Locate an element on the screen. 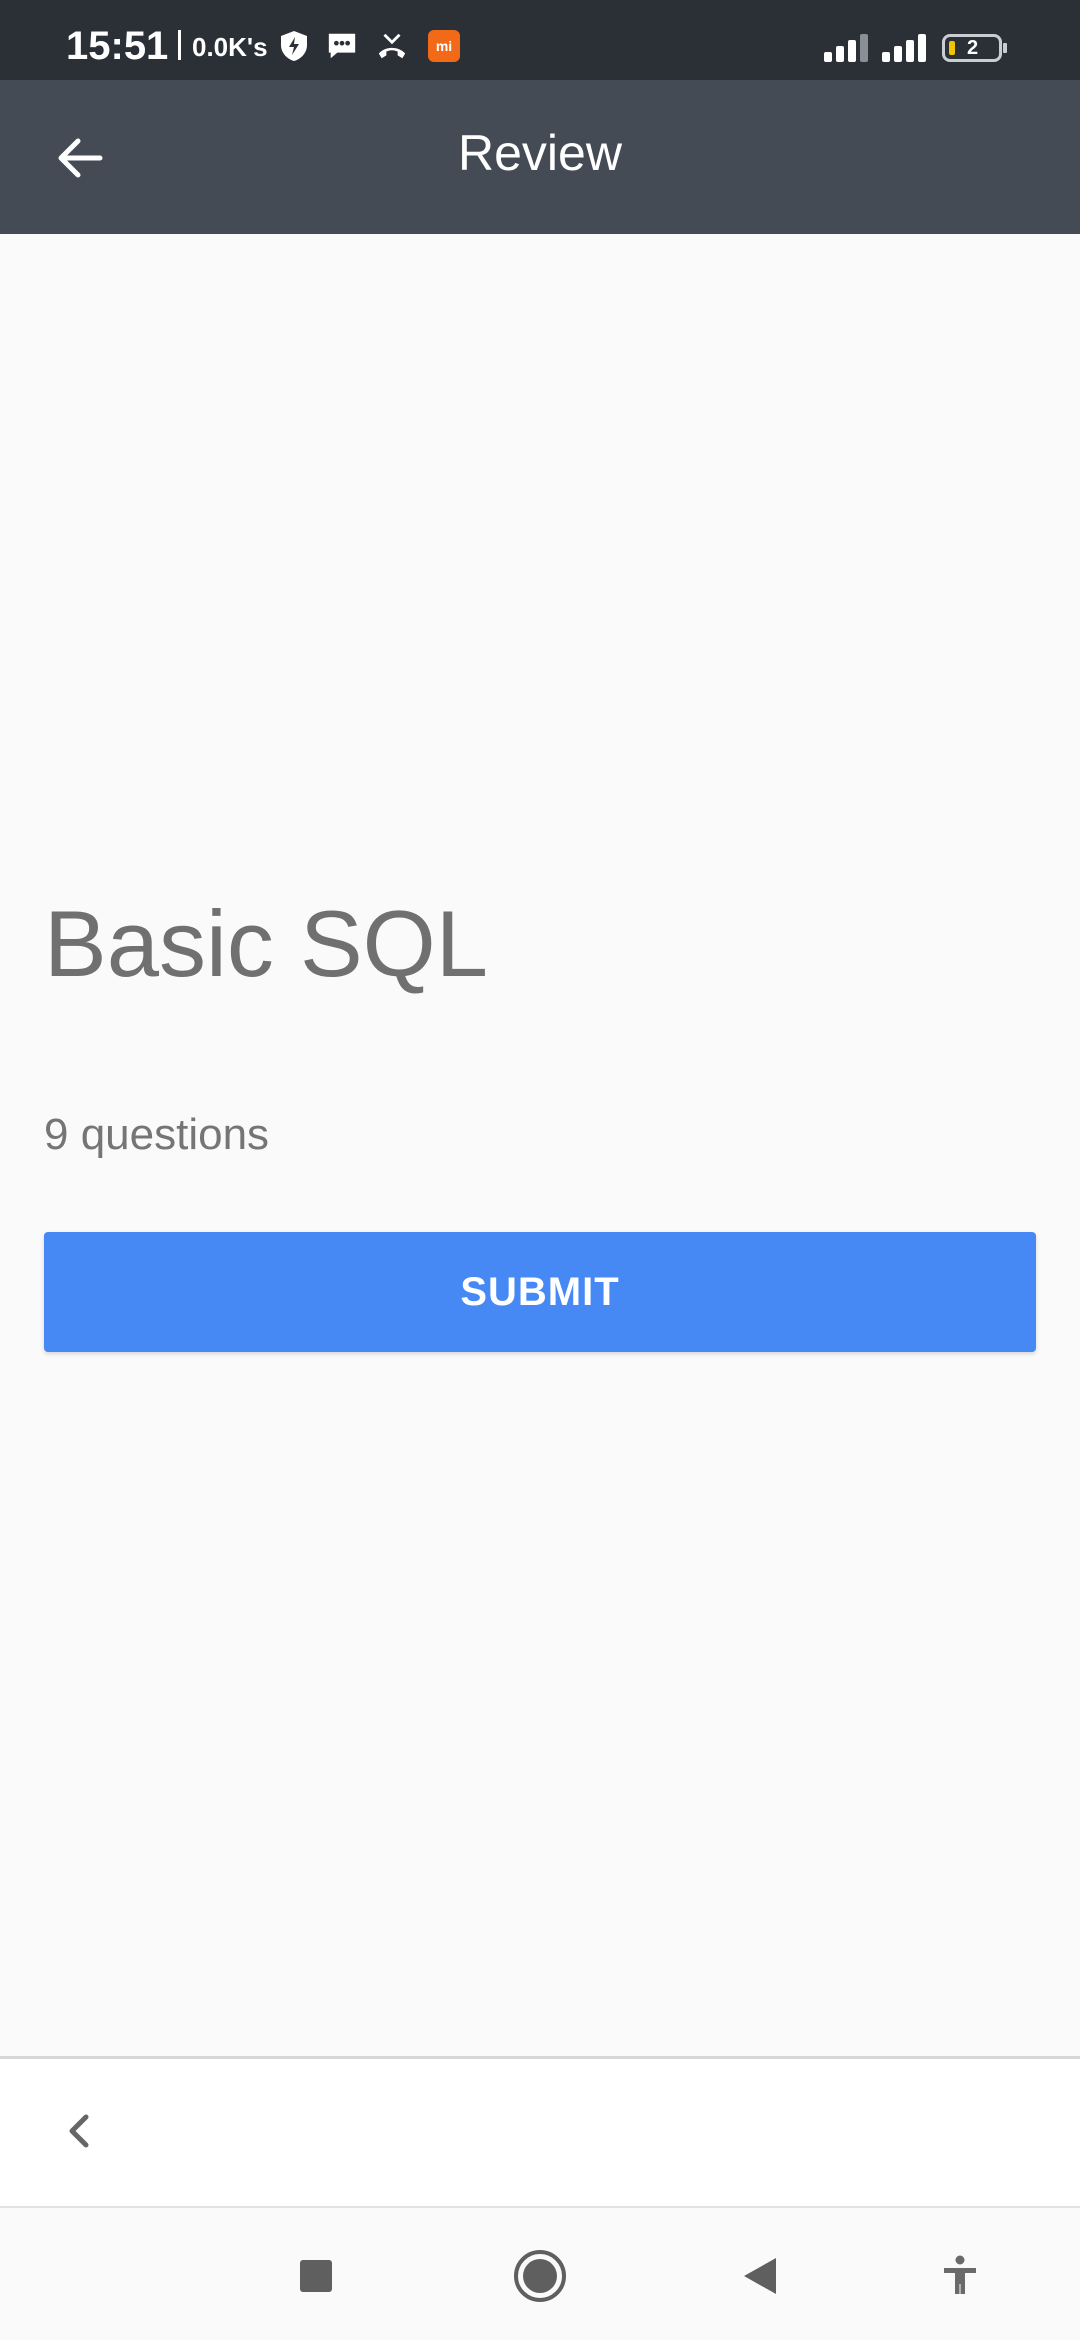 This screenshot has height=2340, width=1080. mi-app-icon: mi is located at coordinates (444, 46).